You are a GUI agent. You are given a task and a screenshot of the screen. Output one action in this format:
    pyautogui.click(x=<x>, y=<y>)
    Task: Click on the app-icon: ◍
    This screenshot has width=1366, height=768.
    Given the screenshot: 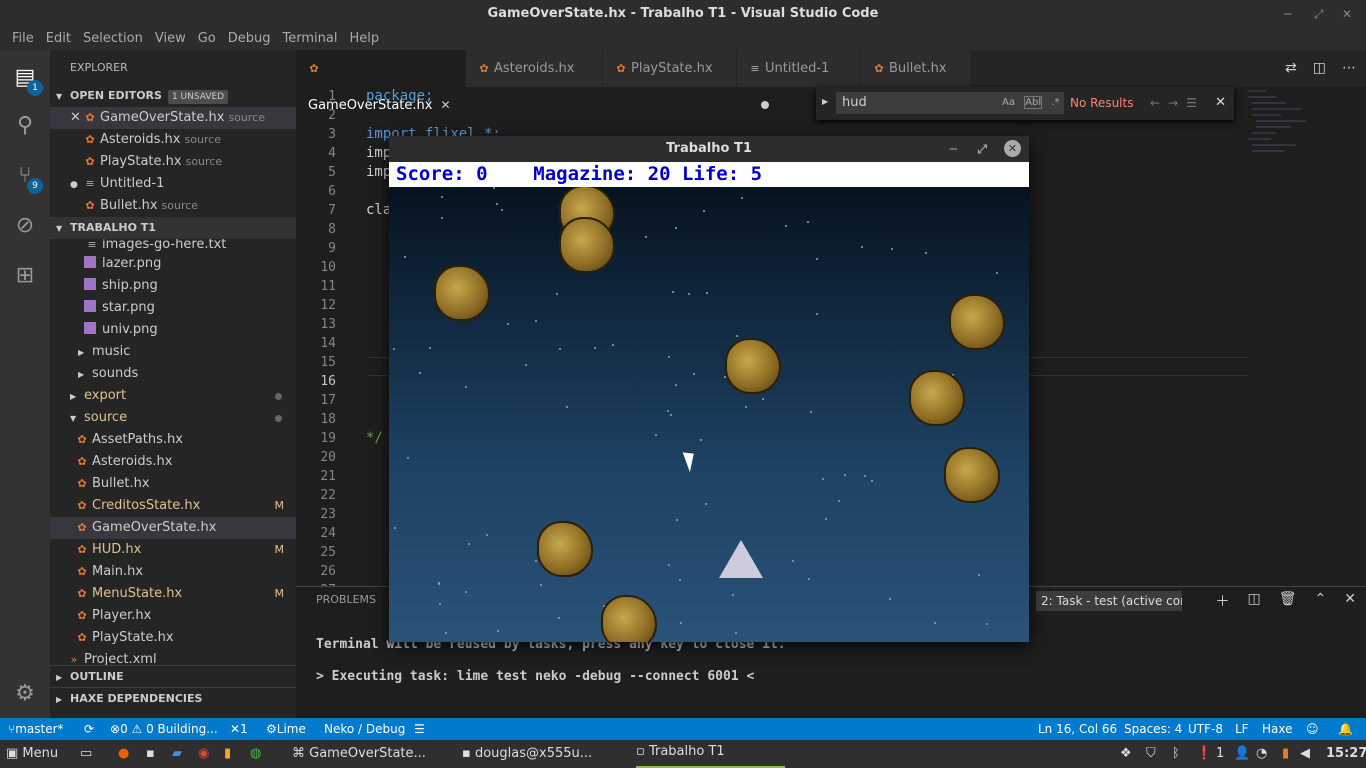 What is the action you would take?
    pyautogui.click(x=255, y=754)
    